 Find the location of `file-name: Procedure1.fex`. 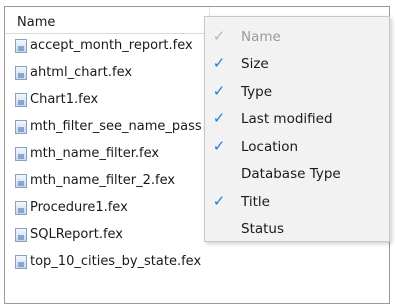

file-name: Procedure1.fex is located at coordinates (79, 207).